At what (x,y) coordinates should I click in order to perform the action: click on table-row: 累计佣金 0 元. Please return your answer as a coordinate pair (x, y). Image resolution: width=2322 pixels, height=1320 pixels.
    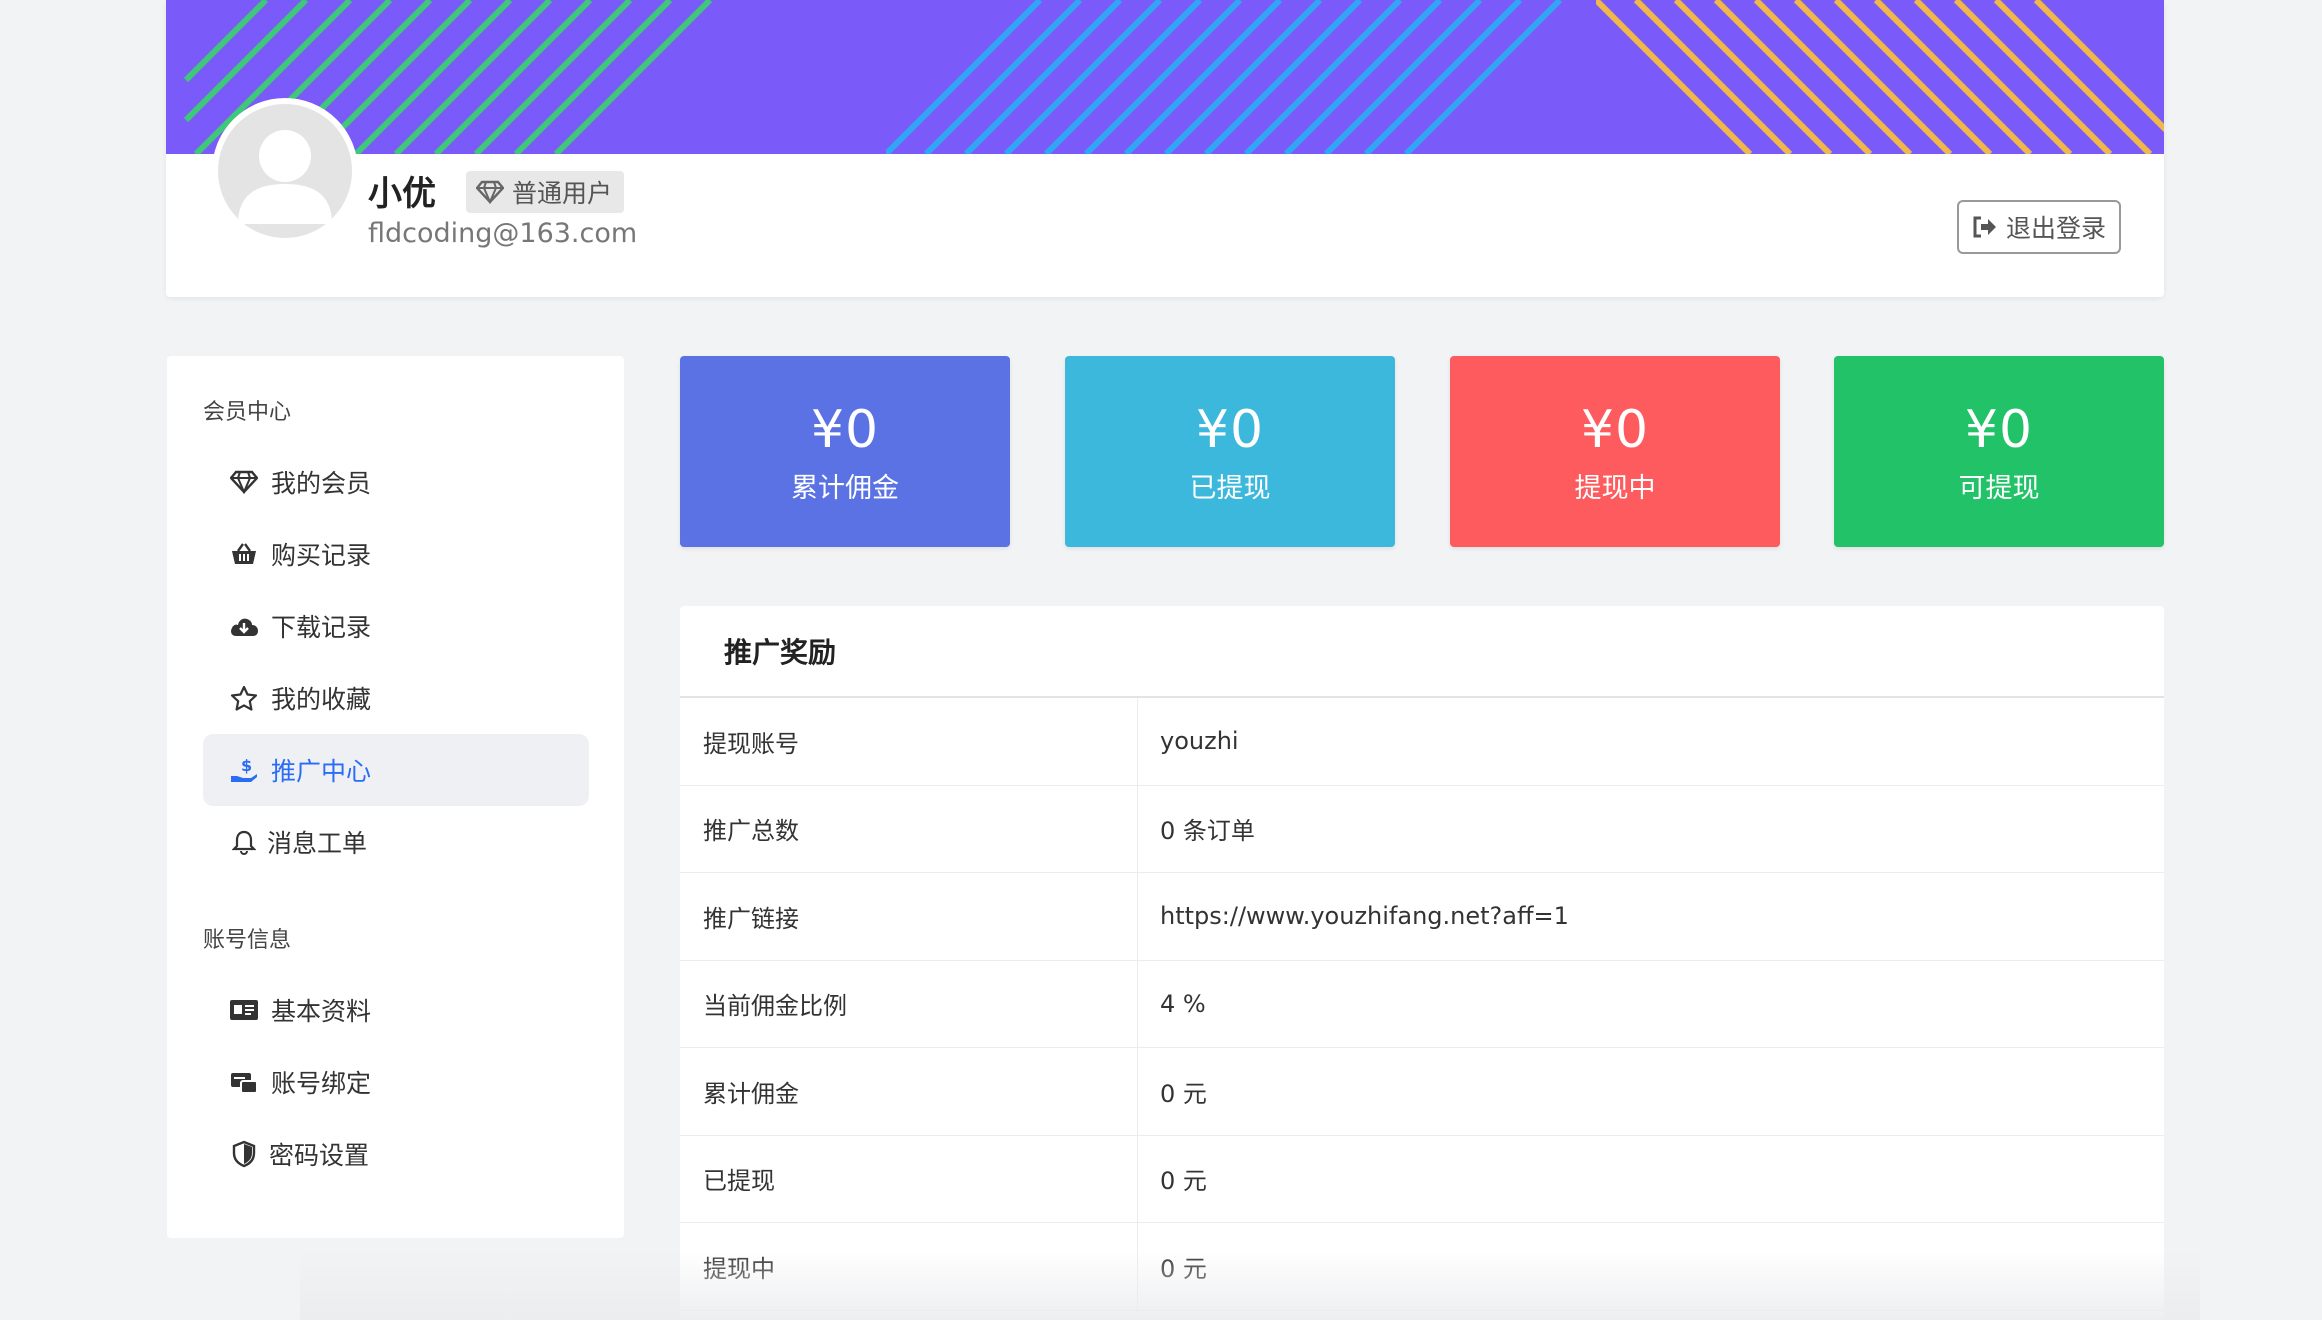
    Looking at the image, I should click on (1422, 1092).